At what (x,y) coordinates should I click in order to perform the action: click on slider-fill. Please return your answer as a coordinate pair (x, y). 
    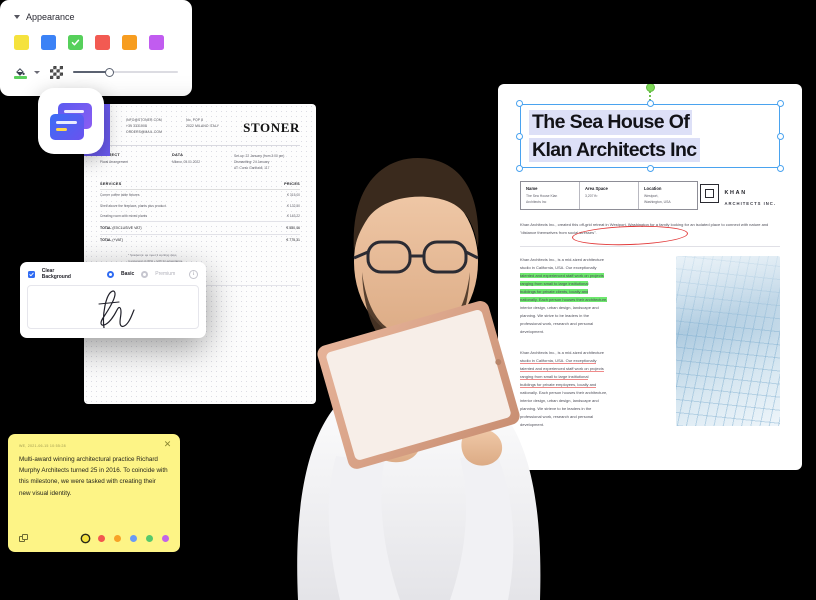
    Looking at the image, I should click on (91, 72).